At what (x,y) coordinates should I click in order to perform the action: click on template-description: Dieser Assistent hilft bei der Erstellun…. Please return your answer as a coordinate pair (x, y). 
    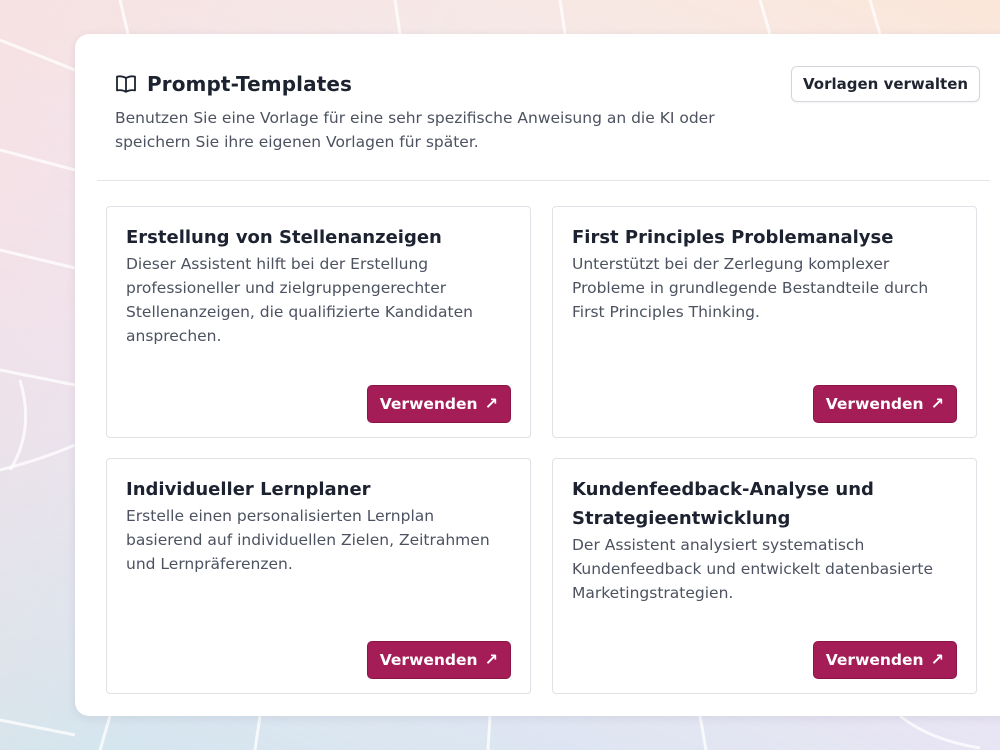
    Looking at the image, I should click on (299, 300).